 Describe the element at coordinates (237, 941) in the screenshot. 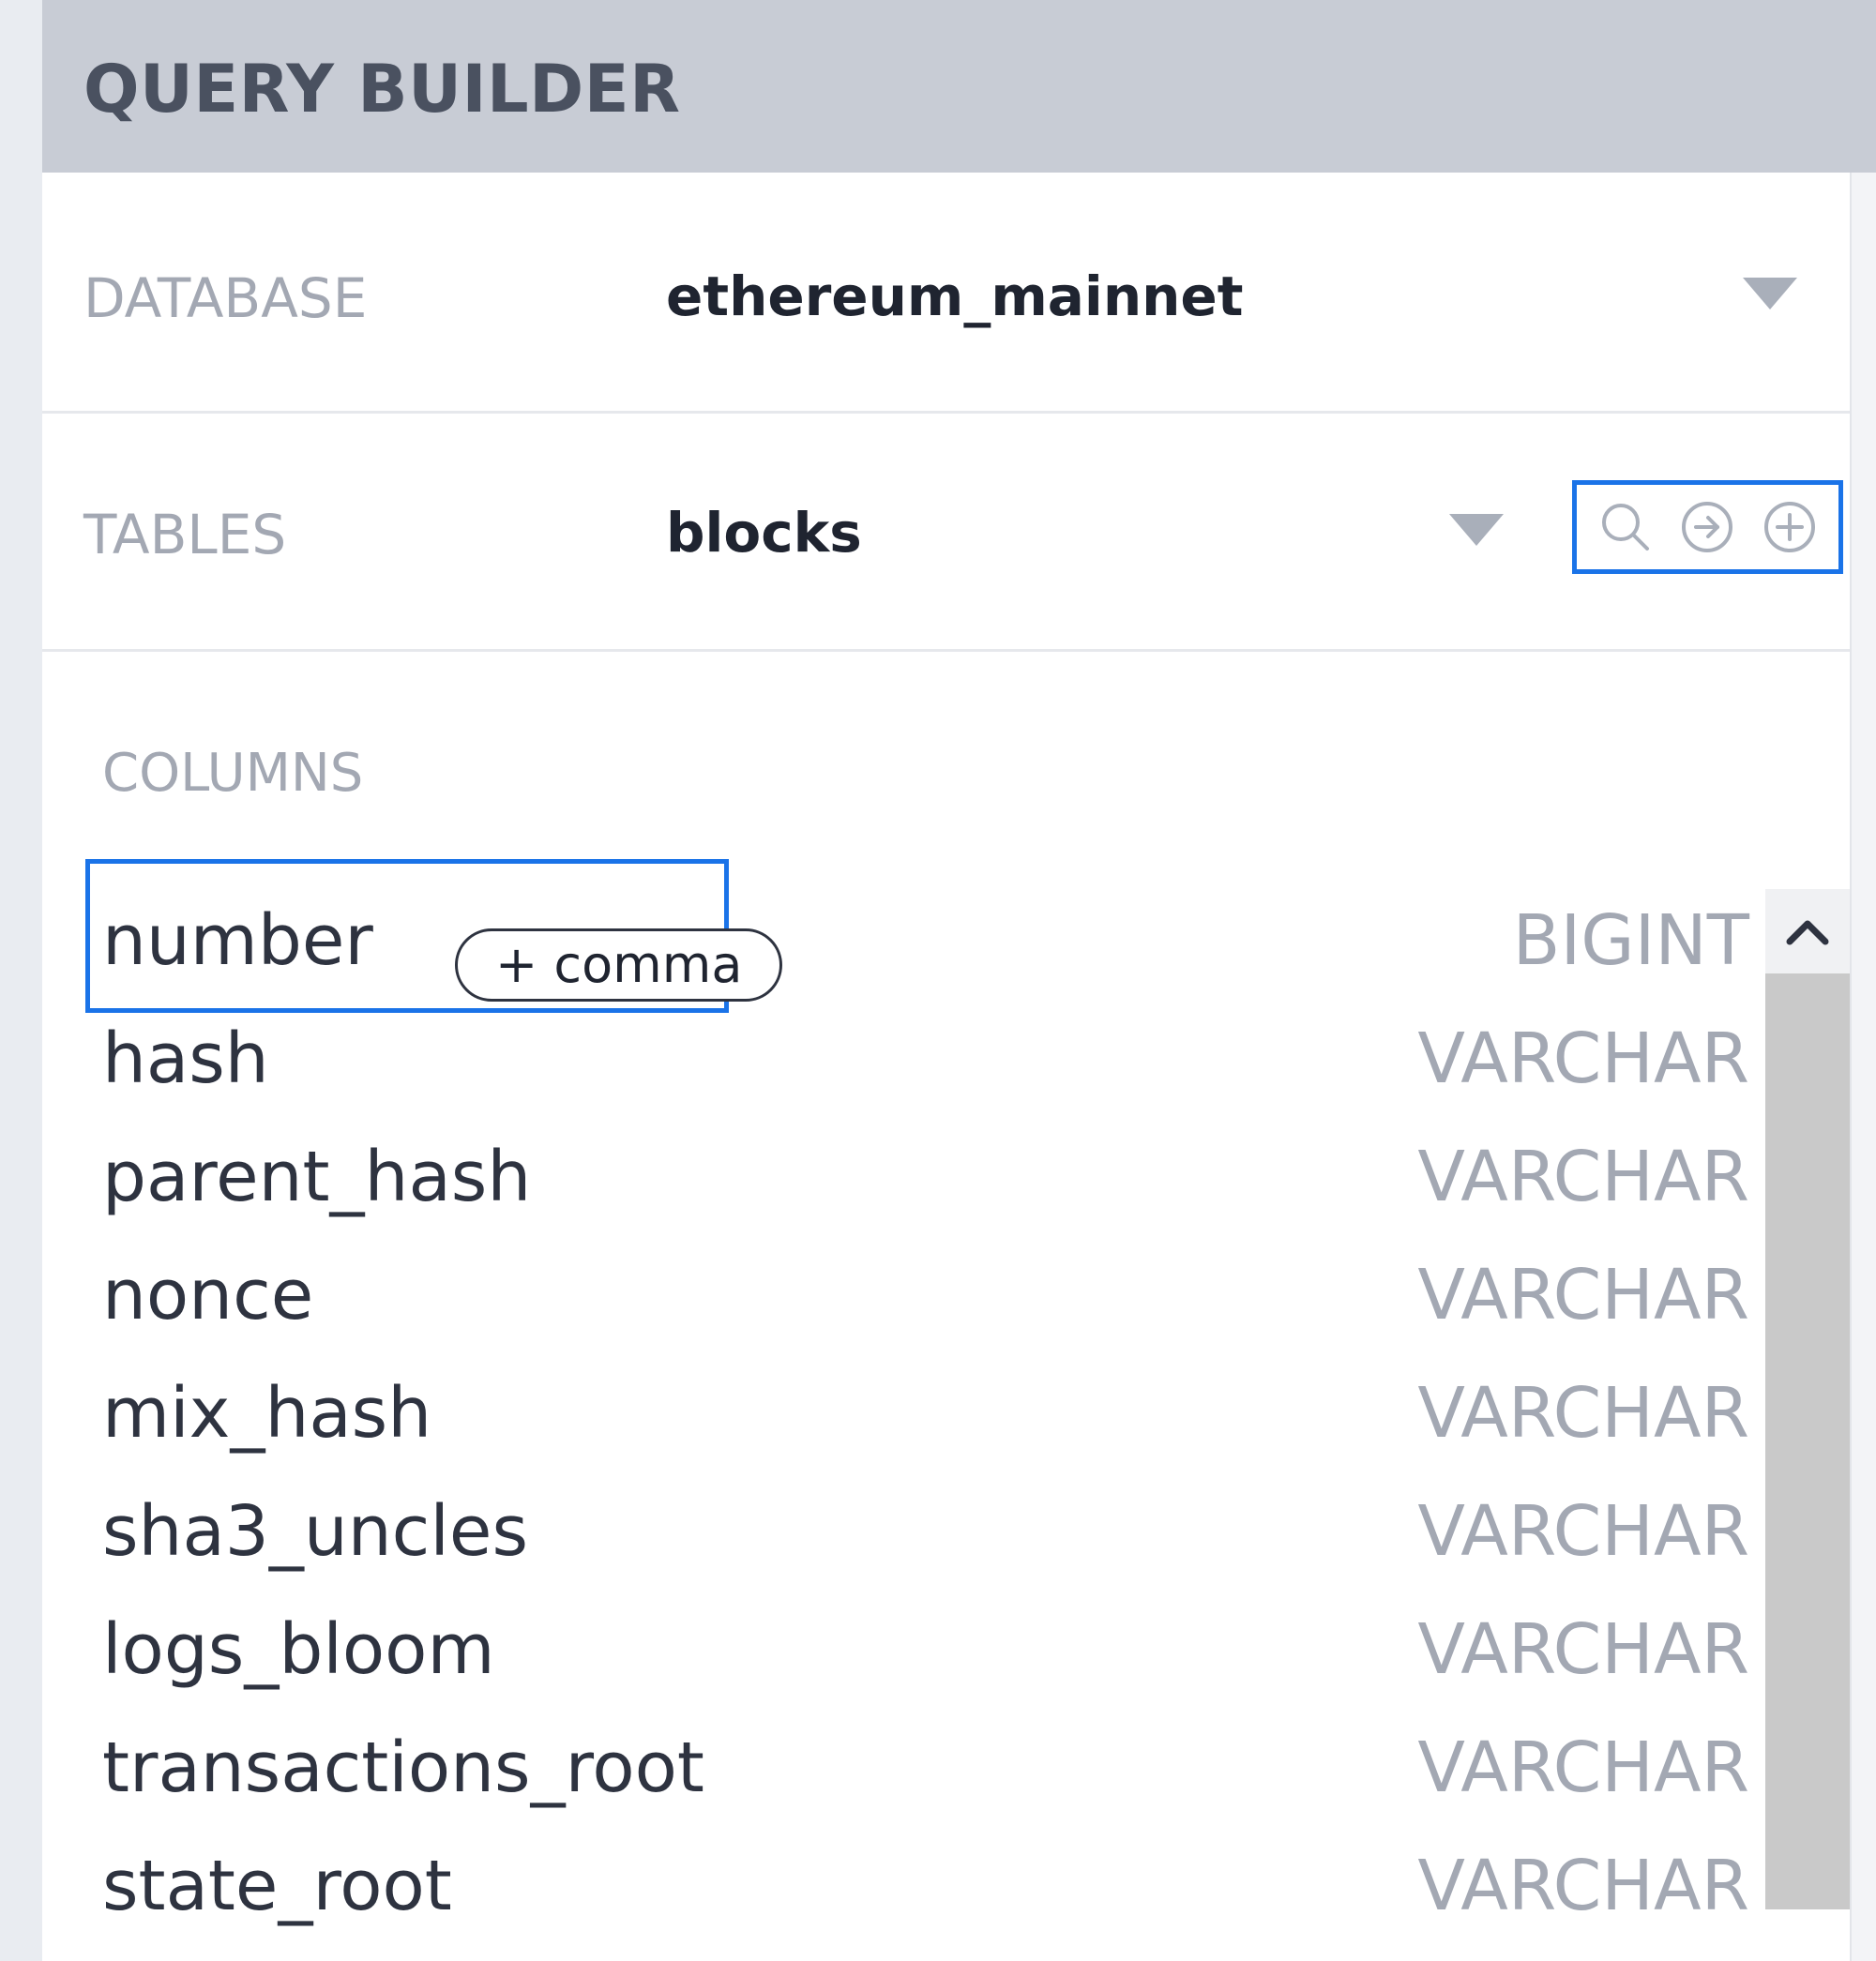

I see `column-name: number` at that location.